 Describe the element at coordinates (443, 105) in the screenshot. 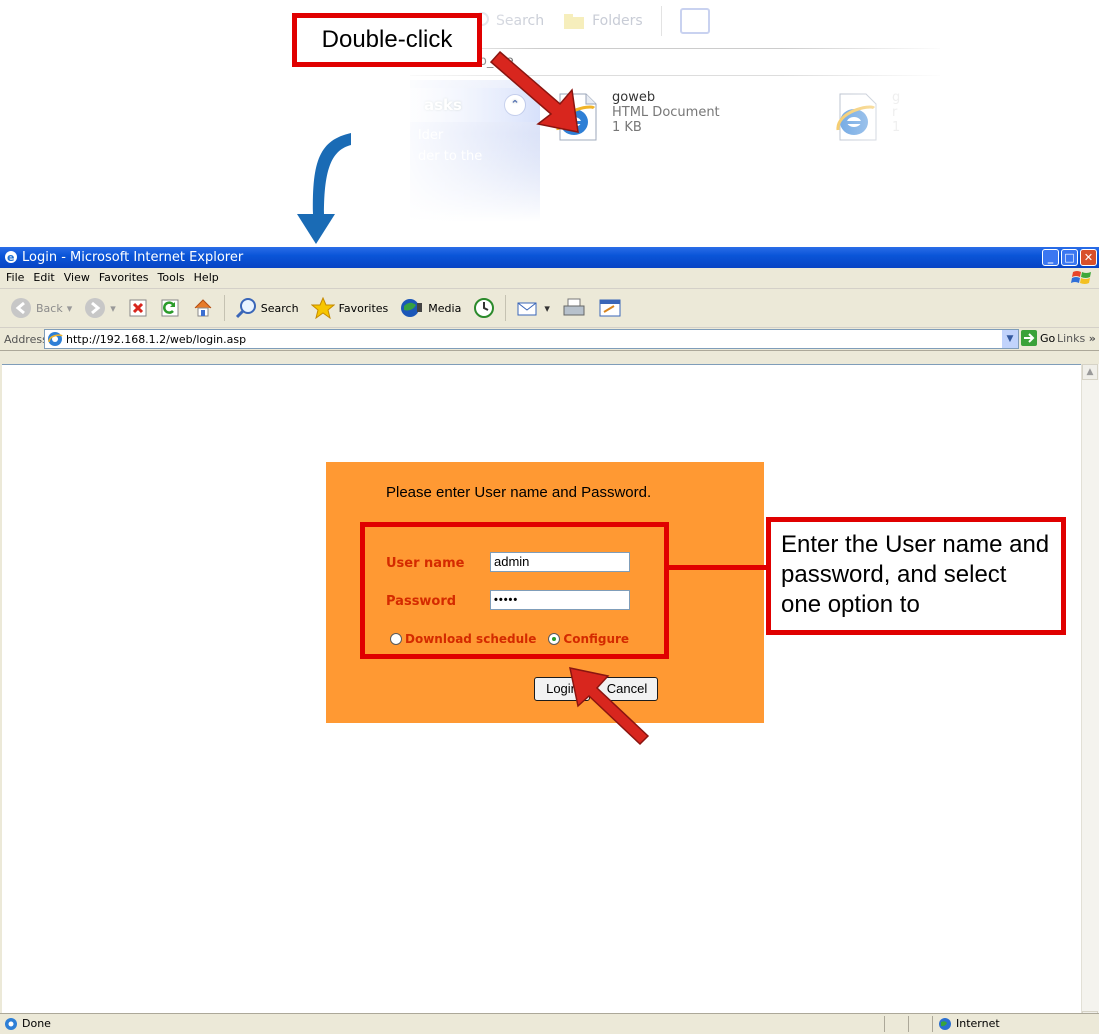

I see `tasks-header-label: asks` at that location.